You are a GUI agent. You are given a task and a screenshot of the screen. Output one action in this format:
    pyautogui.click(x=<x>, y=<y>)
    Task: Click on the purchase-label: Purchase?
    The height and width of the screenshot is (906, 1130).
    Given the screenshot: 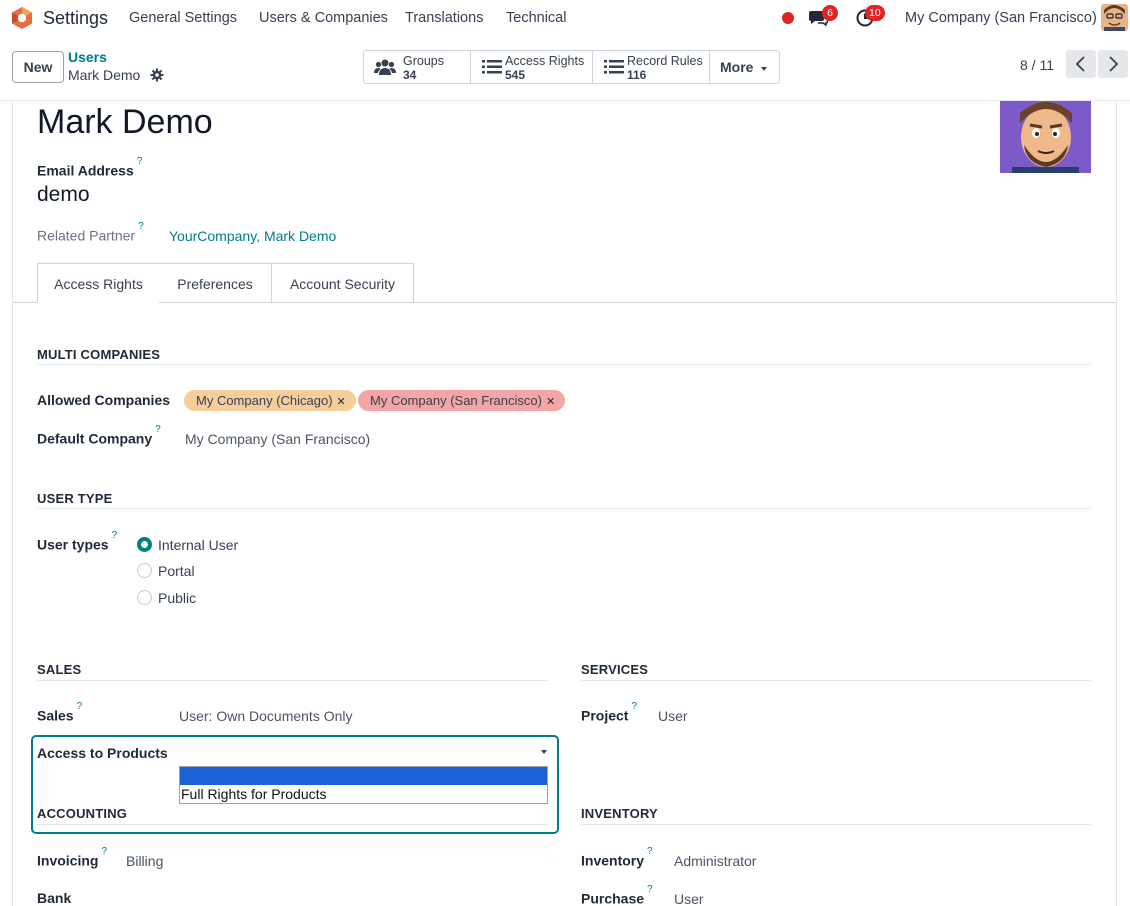 What is the action you would take?
    pyautogui.click(x=617, y=895)
    